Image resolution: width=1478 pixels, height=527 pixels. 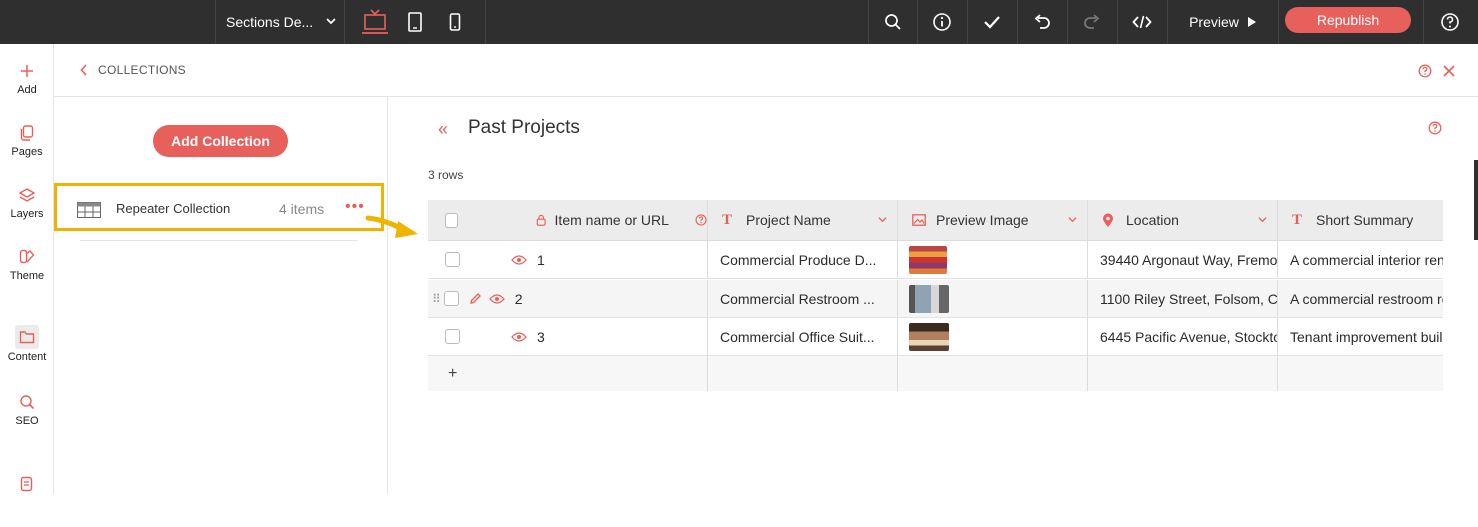 I want to click on collection-item: Repeater Collection 4 items •••, so click(x=219, y=207).